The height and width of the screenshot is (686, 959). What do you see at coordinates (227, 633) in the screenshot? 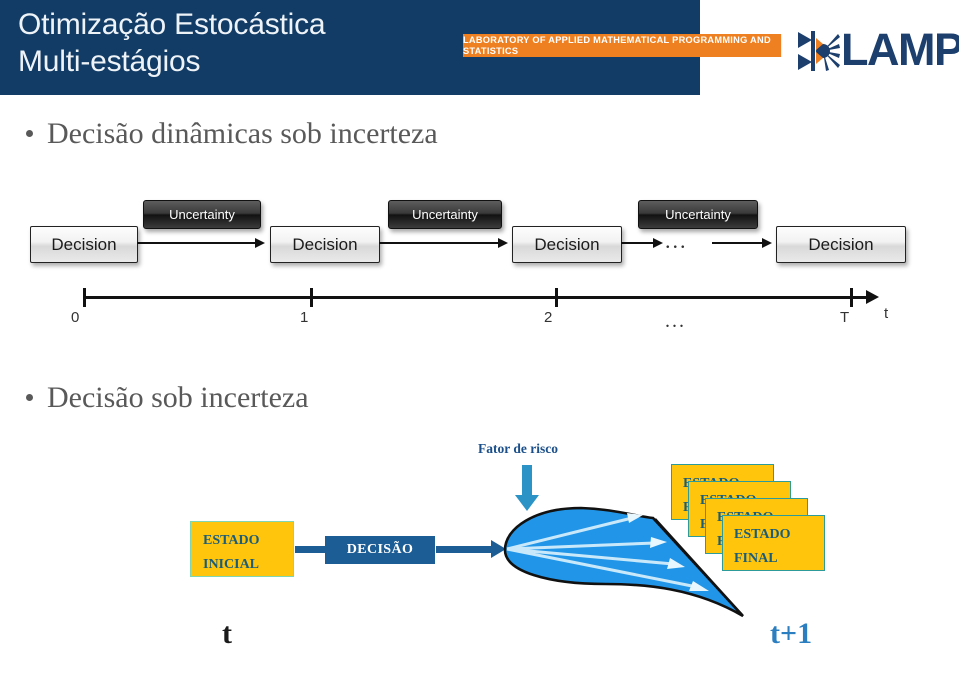
I see `time-label-t: t` at bounding box center [227, 633].